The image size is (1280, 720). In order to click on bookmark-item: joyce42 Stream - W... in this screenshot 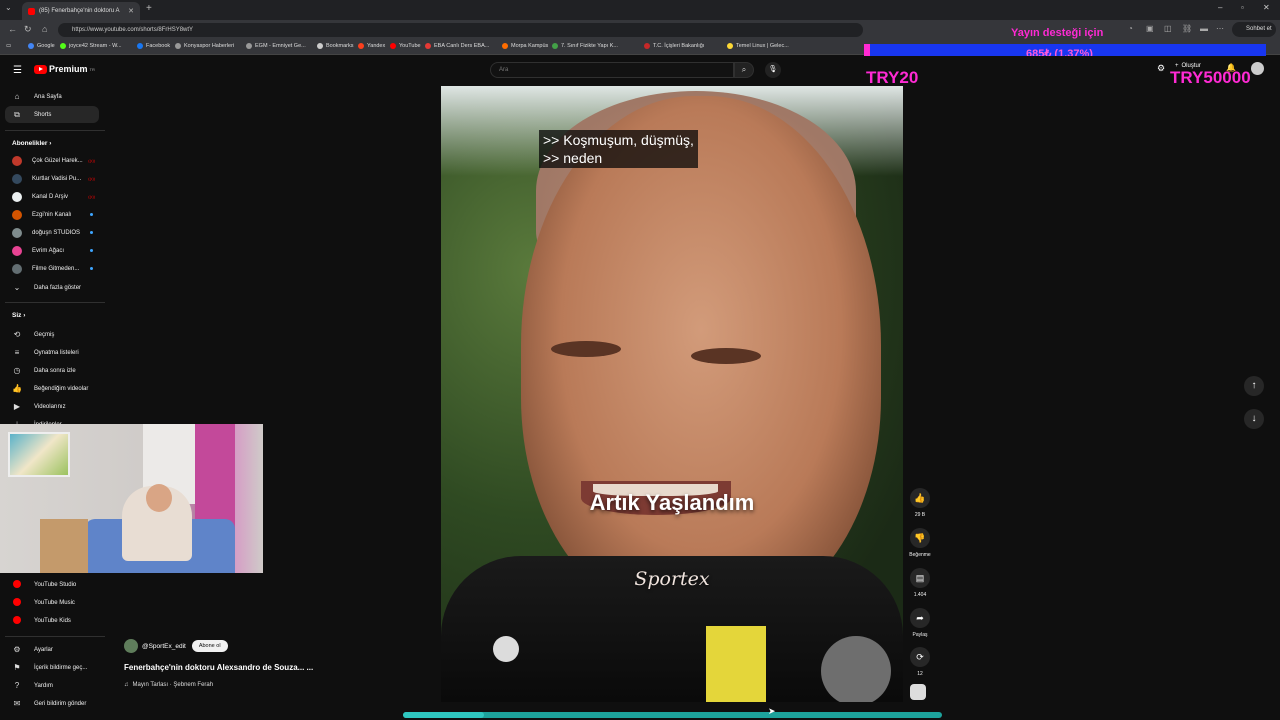, I will do `click(91, 46)`.